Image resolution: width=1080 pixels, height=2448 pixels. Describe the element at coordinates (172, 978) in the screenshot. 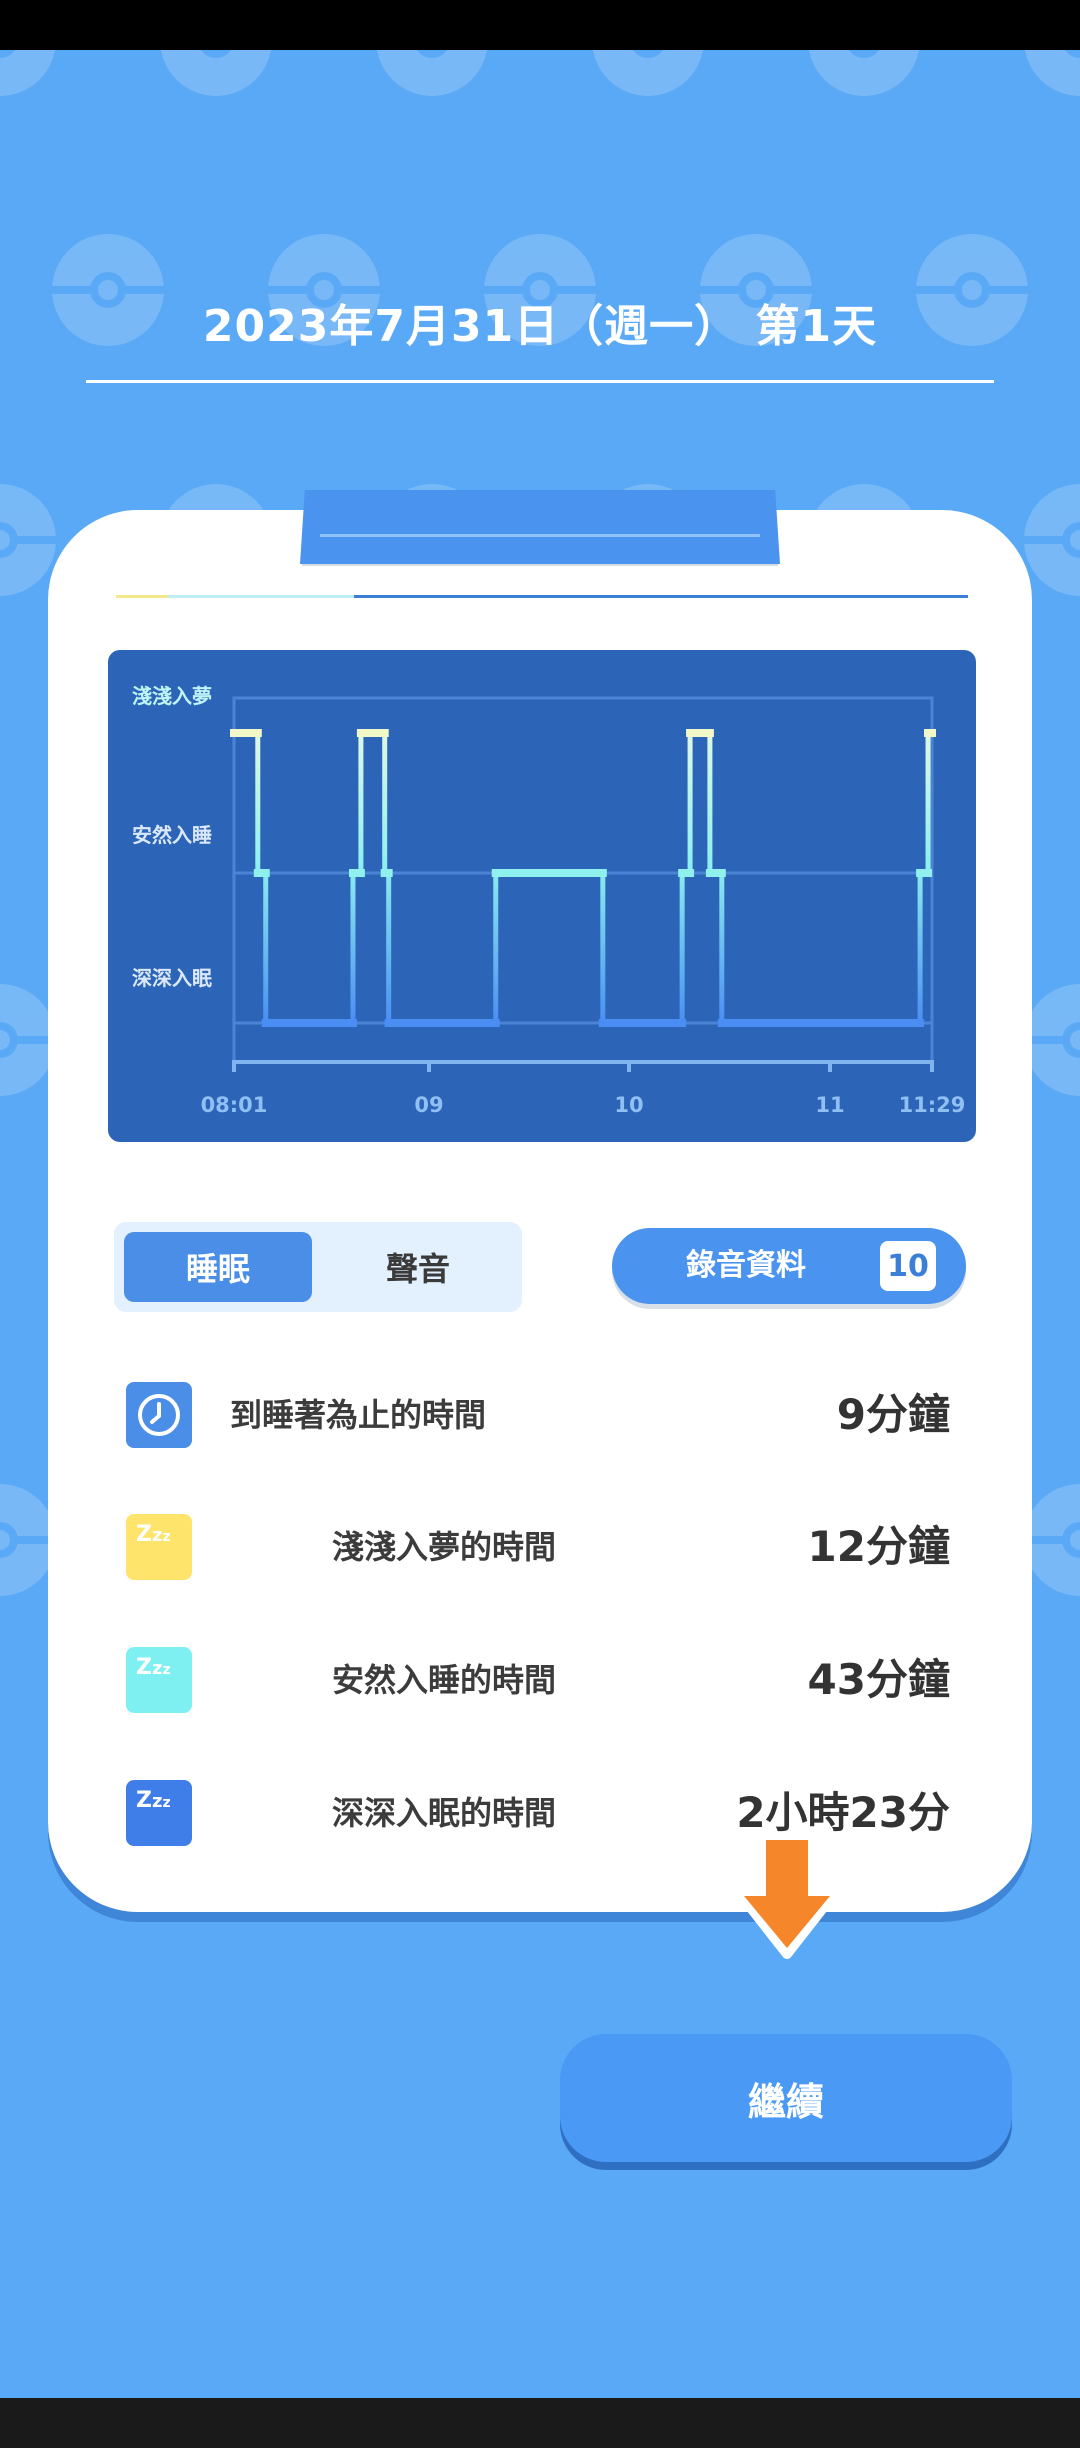

I see `chart-y-label: 深深入眠` at that location.